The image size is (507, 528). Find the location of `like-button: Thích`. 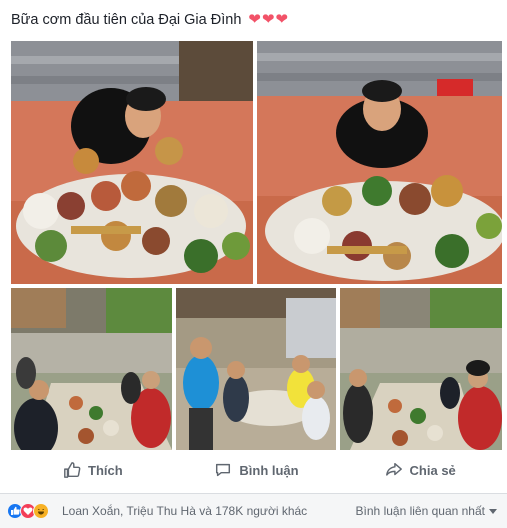

like-button: Thích is located at coordinates (93, 470).